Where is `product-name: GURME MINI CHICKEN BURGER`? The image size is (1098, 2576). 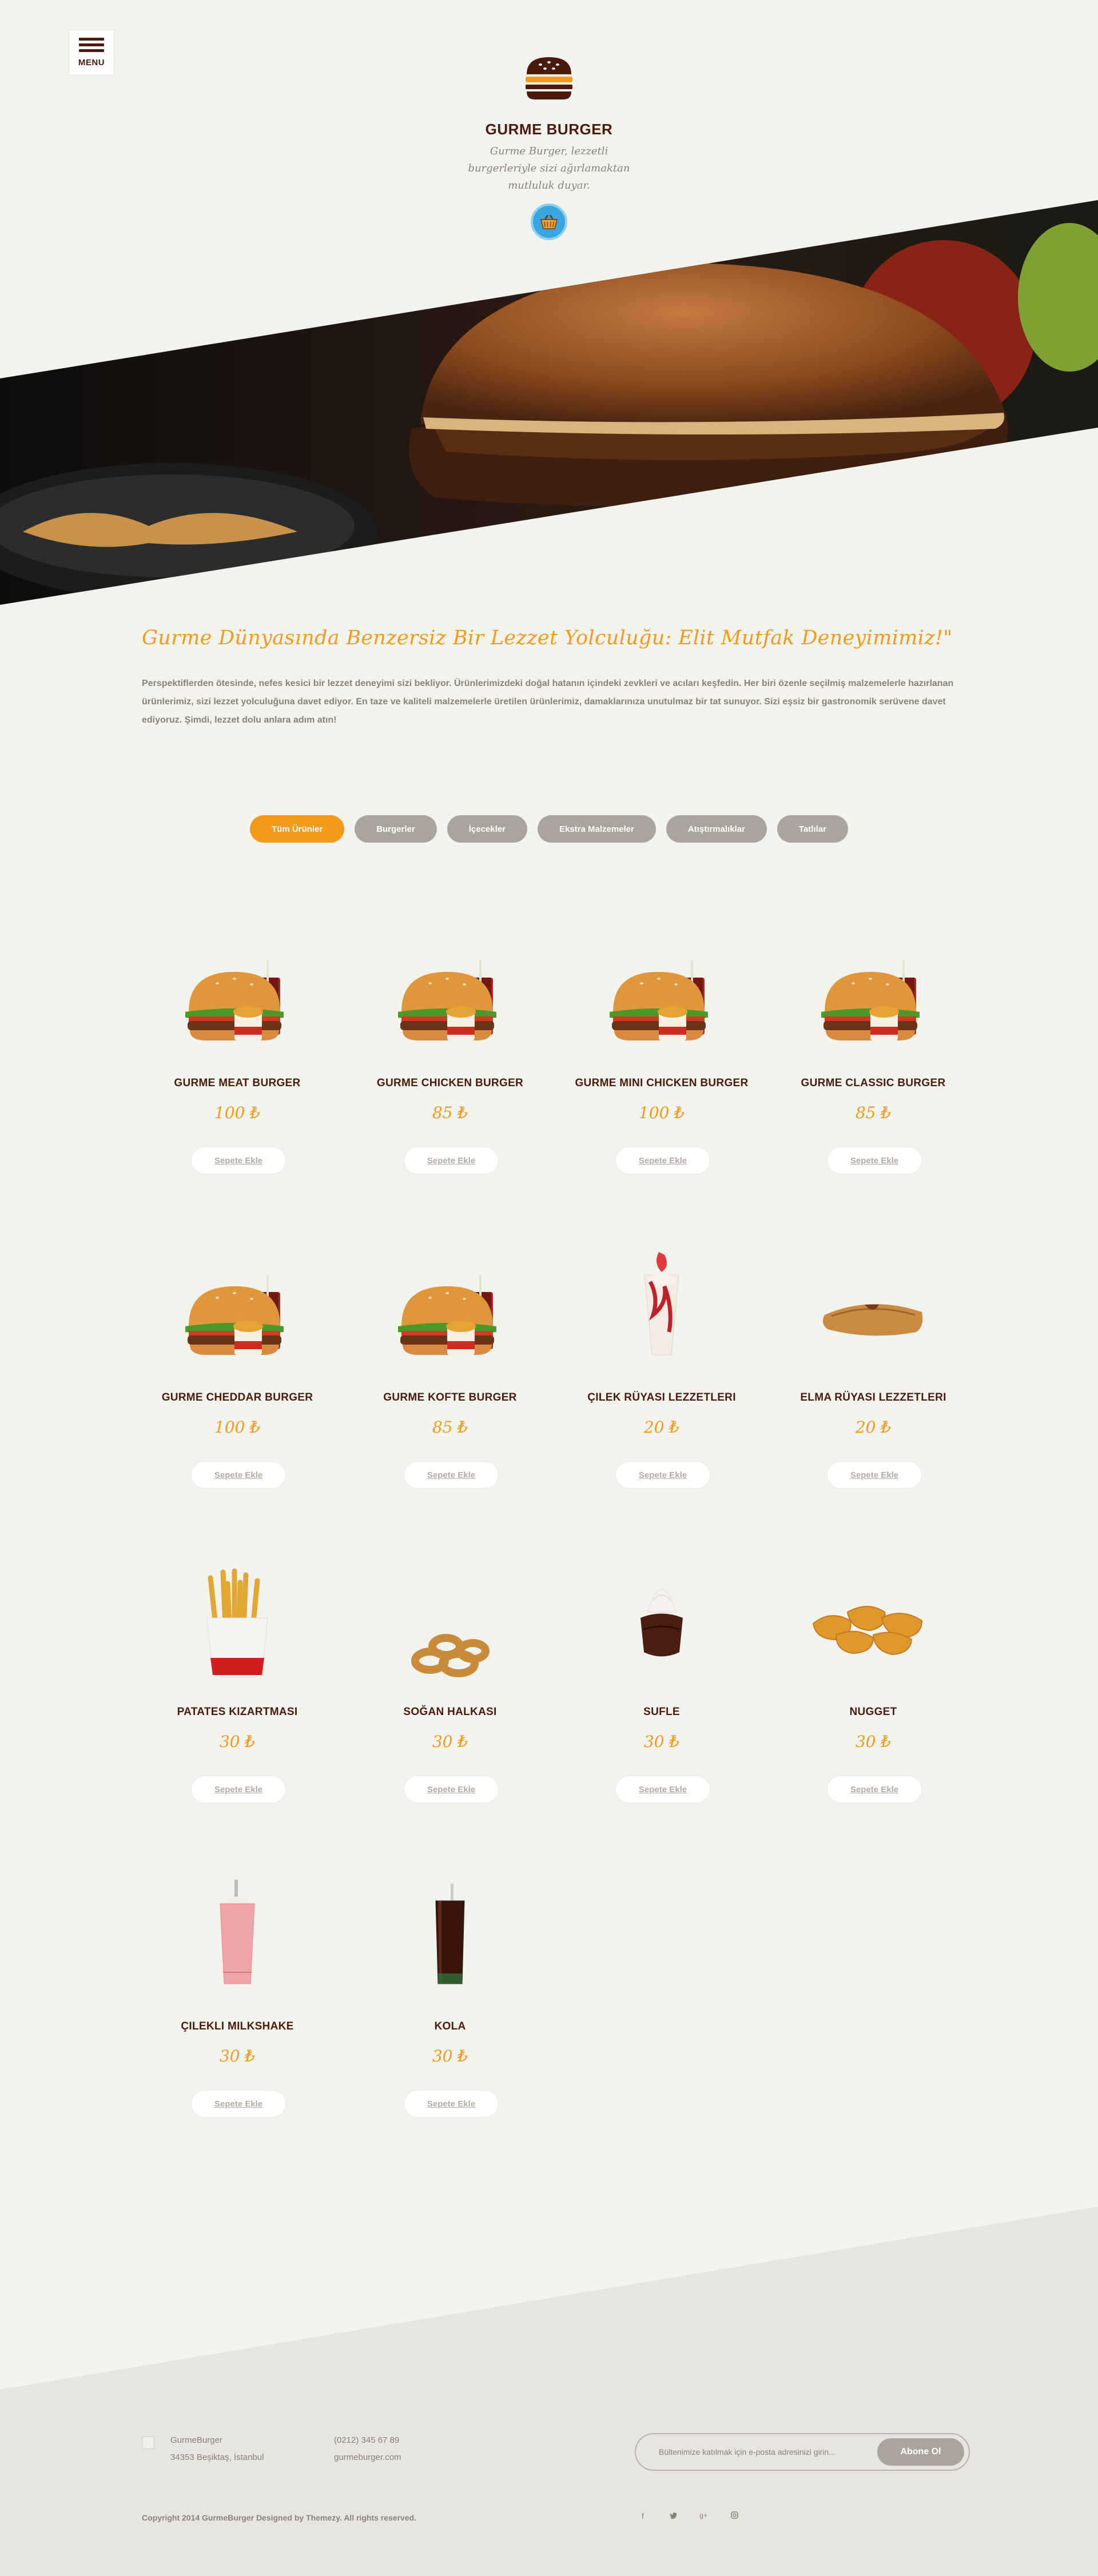
product-name: GURME MINI CHICKEN BURGER is located at coordinates (661, 1083).